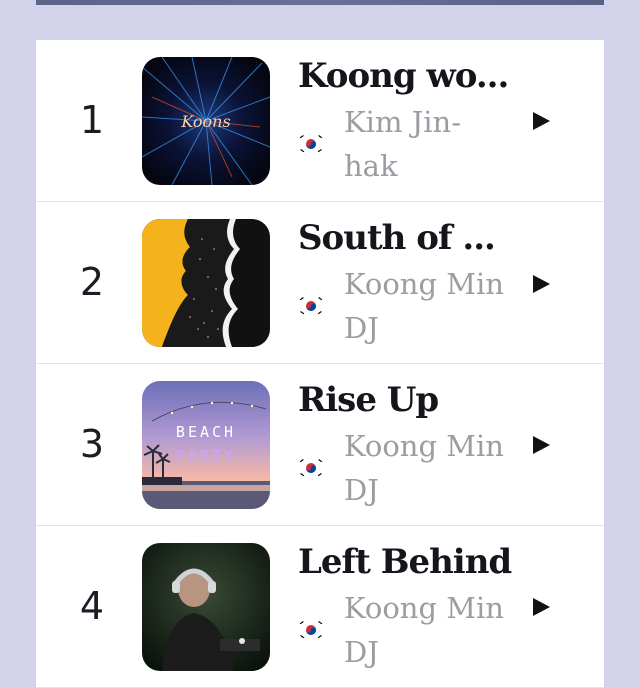  I want to click on track-artist: Kim Jin-hak, so click(426, 144).